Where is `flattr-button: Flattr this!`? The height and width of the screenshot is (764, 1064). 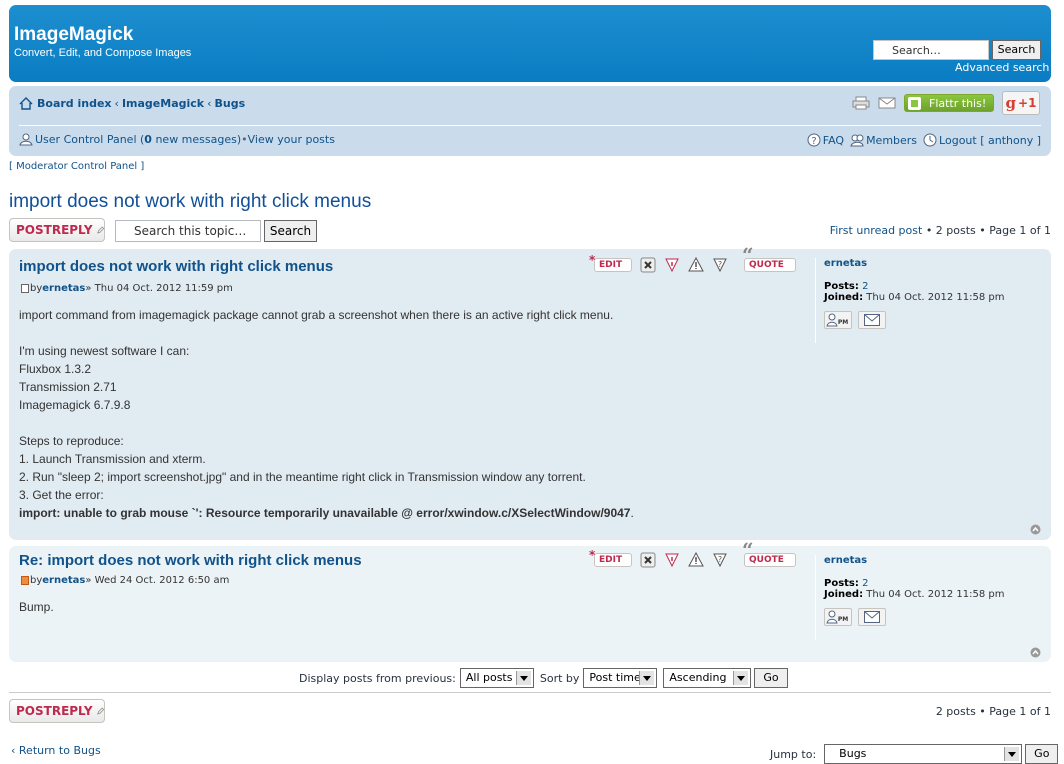 flattr-button: Flattr this! is located at coordinates (949, 103).